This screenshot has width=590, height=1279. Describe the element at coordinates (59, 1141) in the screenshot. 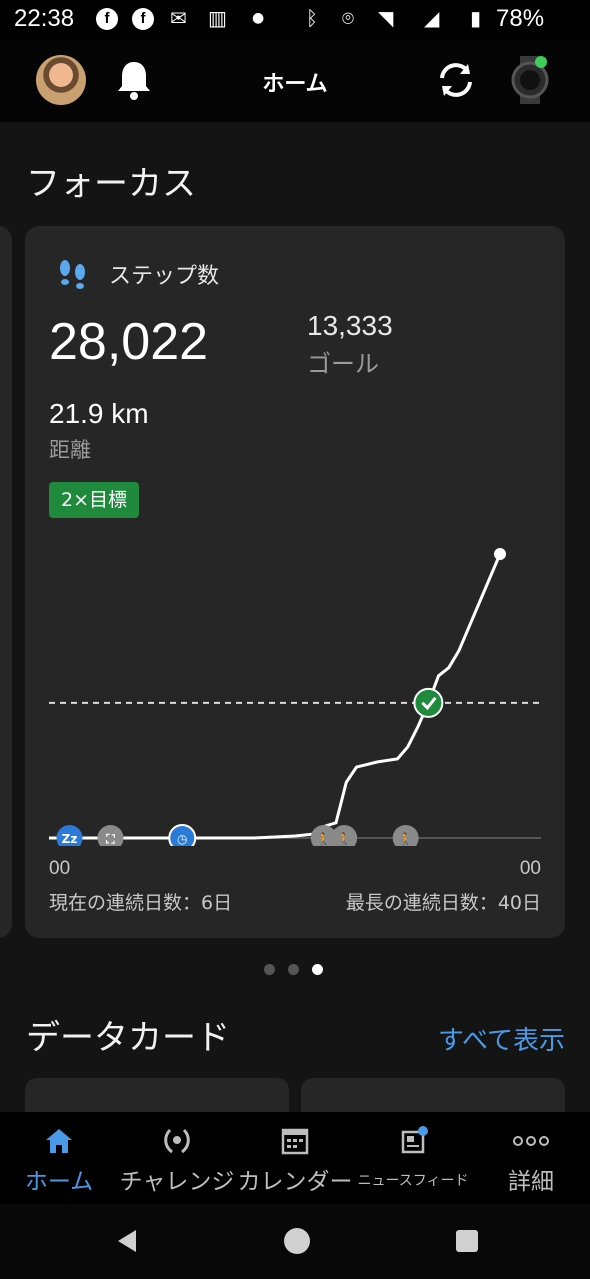

I see `home-icon` at that location.